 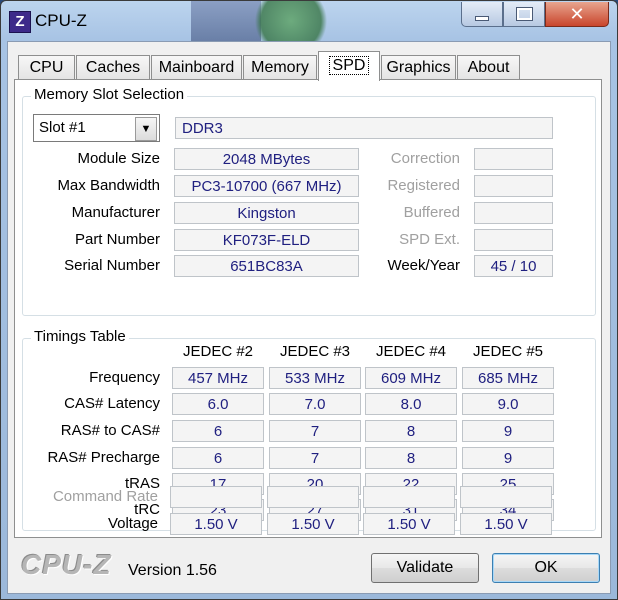 I want to click on tab-about: About, so click(x=488, y=67).